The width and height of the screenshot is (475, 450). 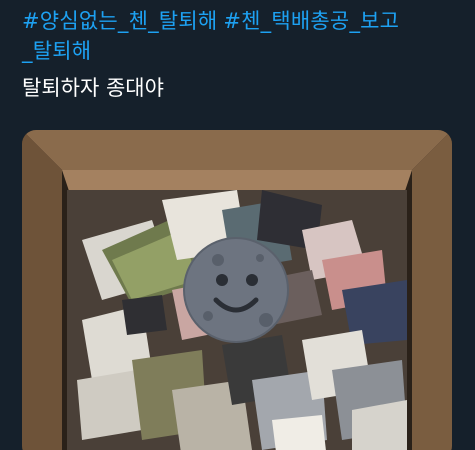 I want to click on moon-face-emoji-icon, so click(x=236, y=290).